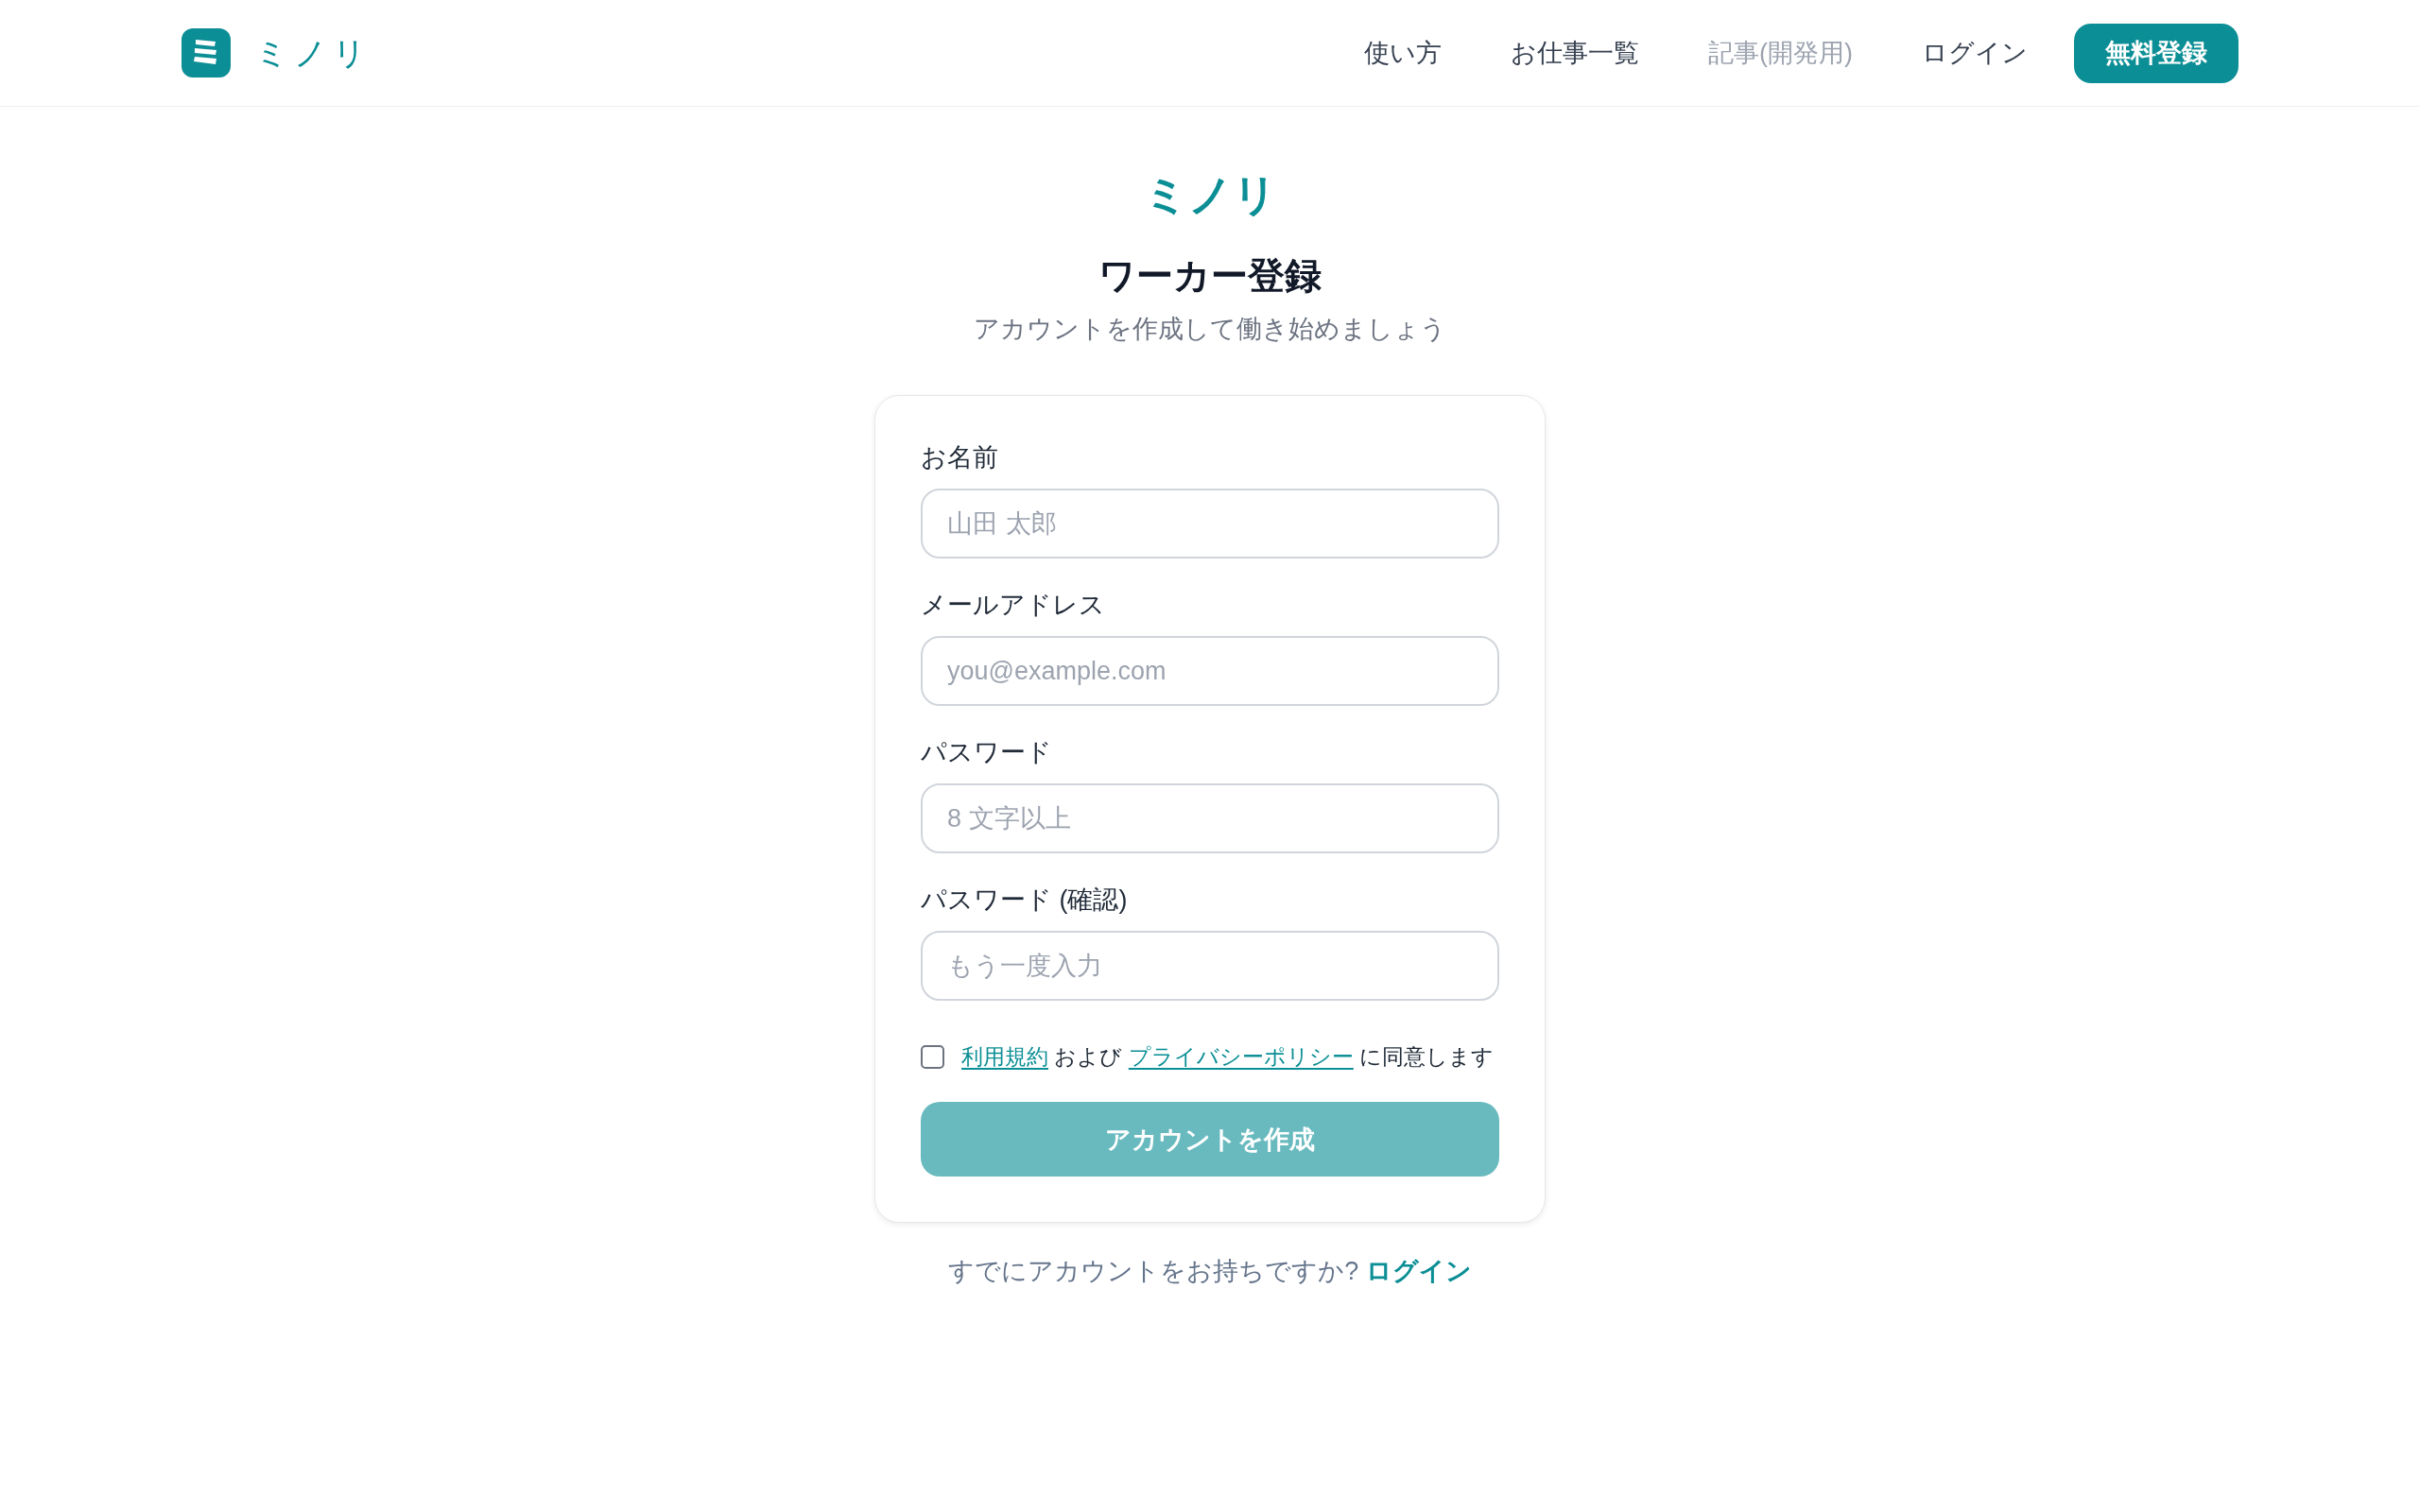  Describe the element at coordinates (1025, 900) in the screenshot. I see `field-label: パスワード (確認)` at that location.